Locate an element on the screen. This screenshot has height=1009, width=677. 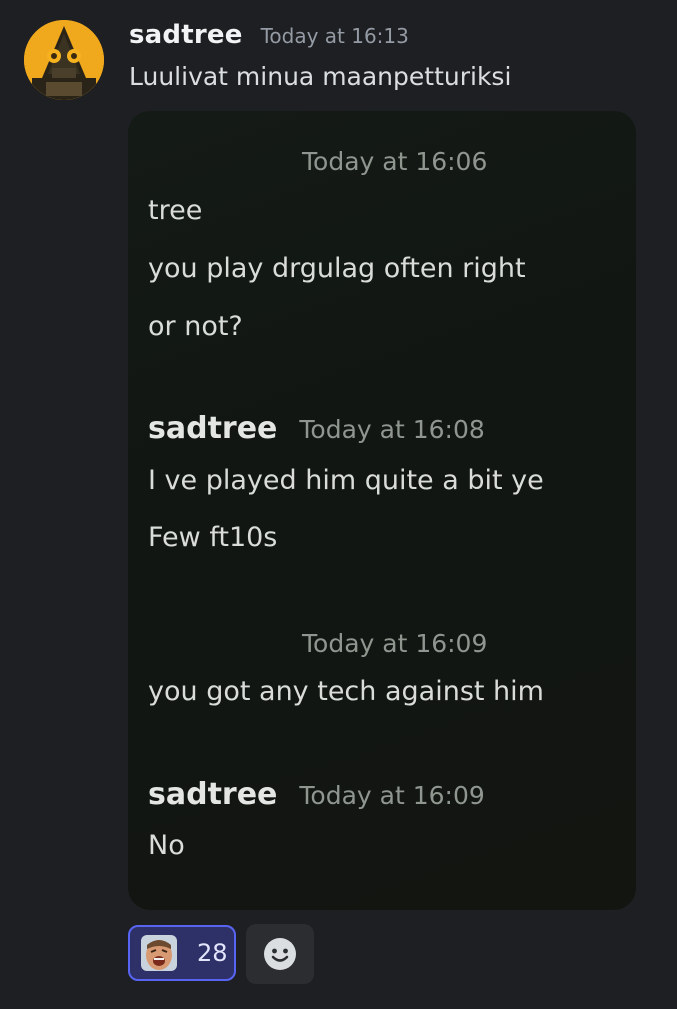
embed-line: tree is located at coordinates (175, 210).